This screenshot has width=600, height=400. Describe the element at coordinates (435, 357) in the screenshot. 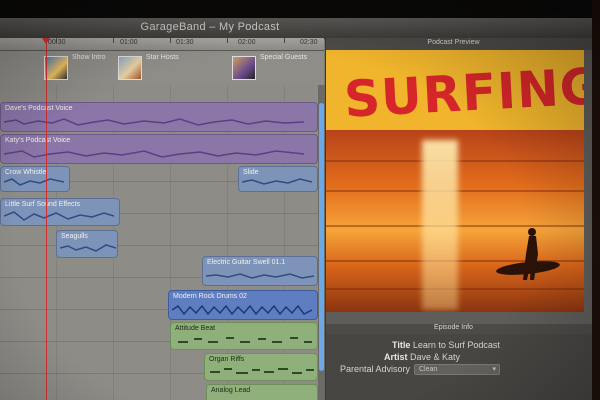

I see `artist-value: Dave & Katy` at that location.